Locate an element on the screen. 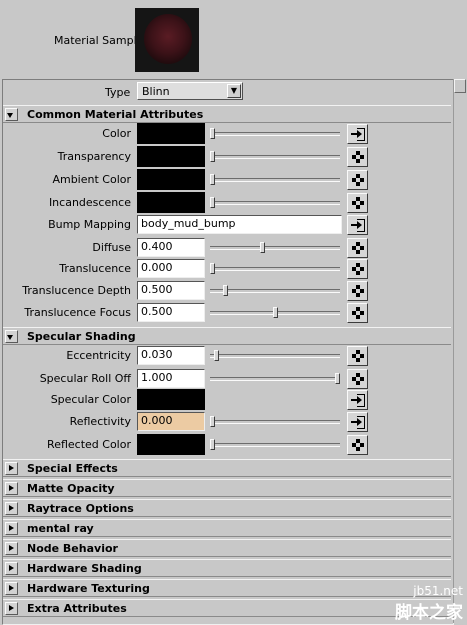 The width and height of the screenshot is (467, 625). color-slider is located at coordinates (276, 133).